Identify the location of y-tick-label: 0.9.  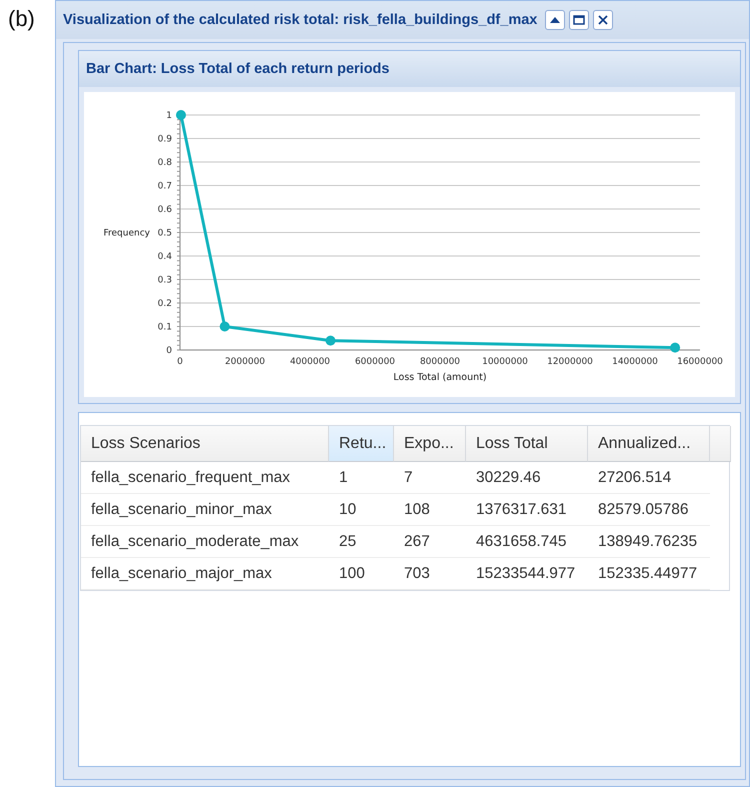
(165, 139).